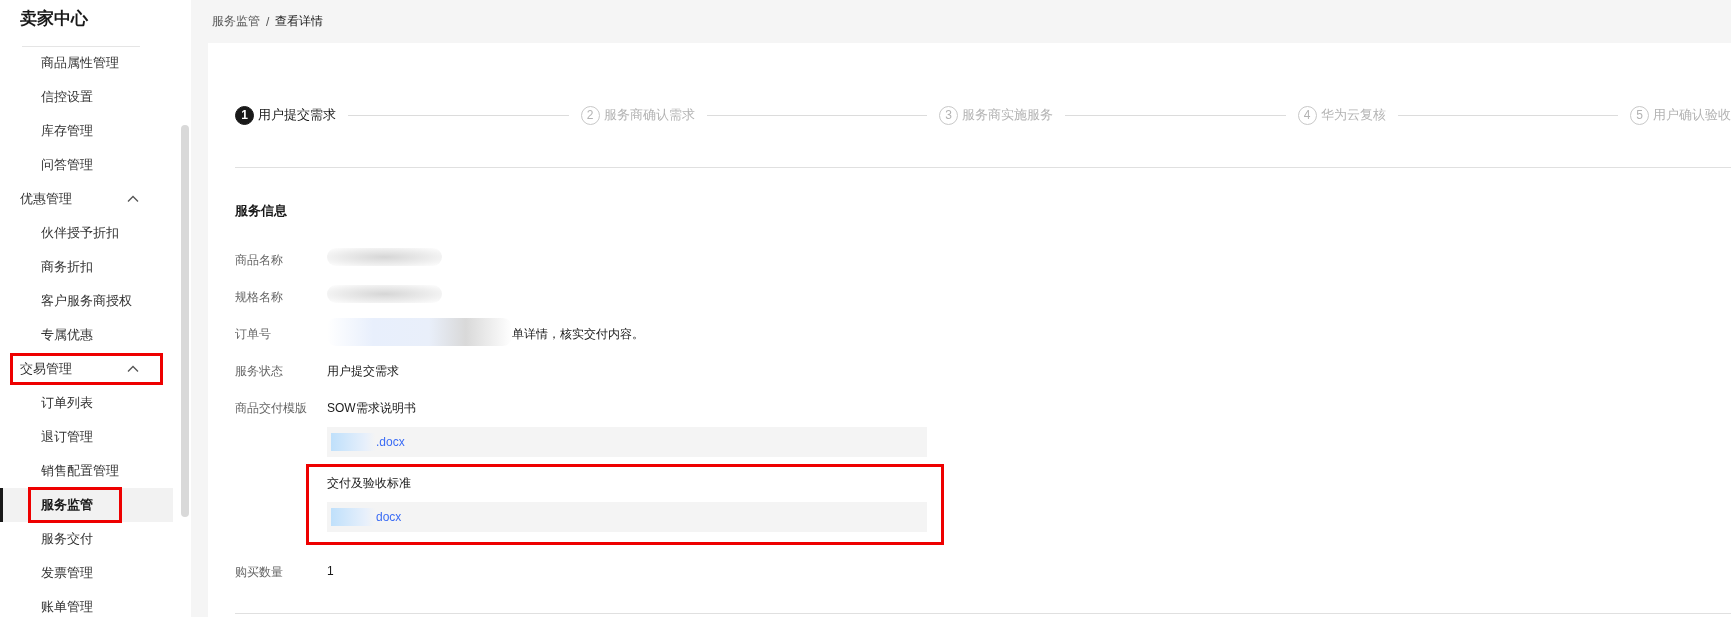 This screenshot has width=1731, height=617. What do you see at coordinates (261, 211) in the screenshot?
I see `section-title: 服务信息` at bounding box center [261, 211].